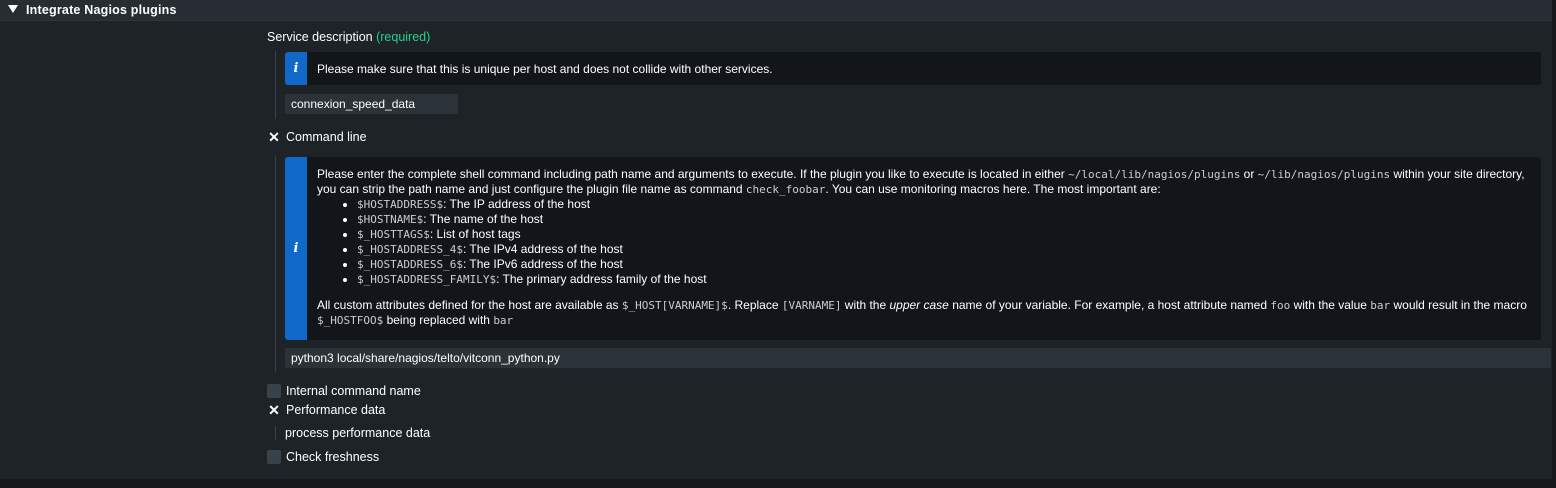 The width and height of the screenshot is (1556, 488). What do you see at coordinates (517, 204) in the screenshot?
I see `macro-desc: : The IP address of the host` at bounding box center [517, 204].